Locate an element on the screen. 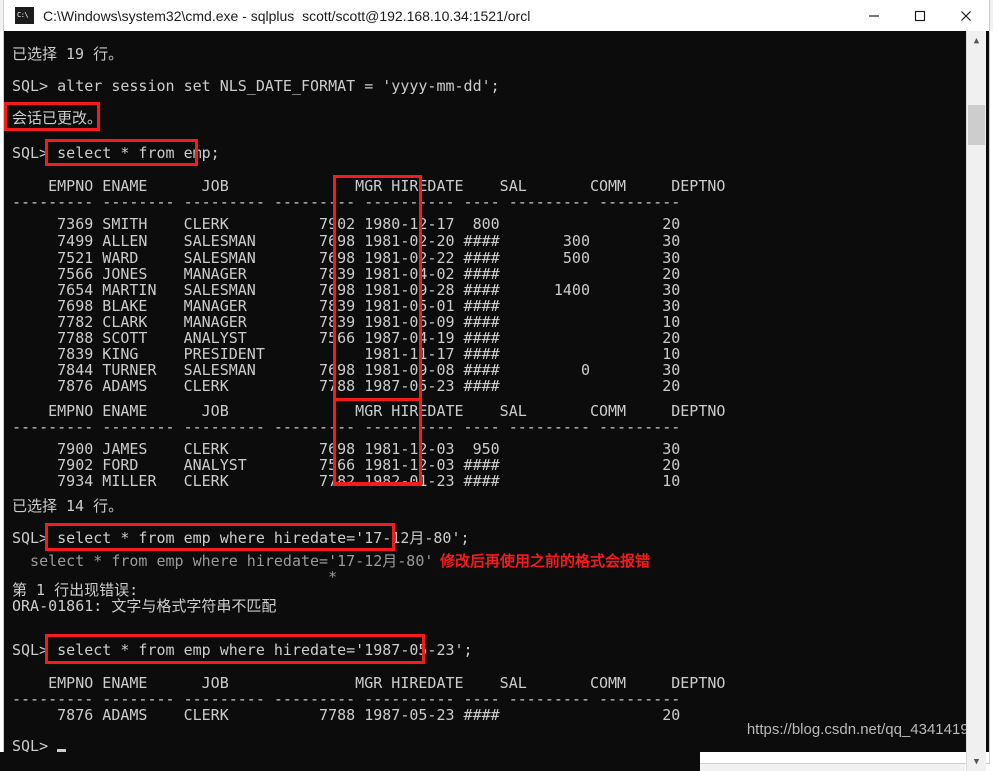 The height and width of the screenshot is (771, 993). terminal-line: ORA-01861: 文字与格式字符串不匹配 is located at coordinates (144, 606).